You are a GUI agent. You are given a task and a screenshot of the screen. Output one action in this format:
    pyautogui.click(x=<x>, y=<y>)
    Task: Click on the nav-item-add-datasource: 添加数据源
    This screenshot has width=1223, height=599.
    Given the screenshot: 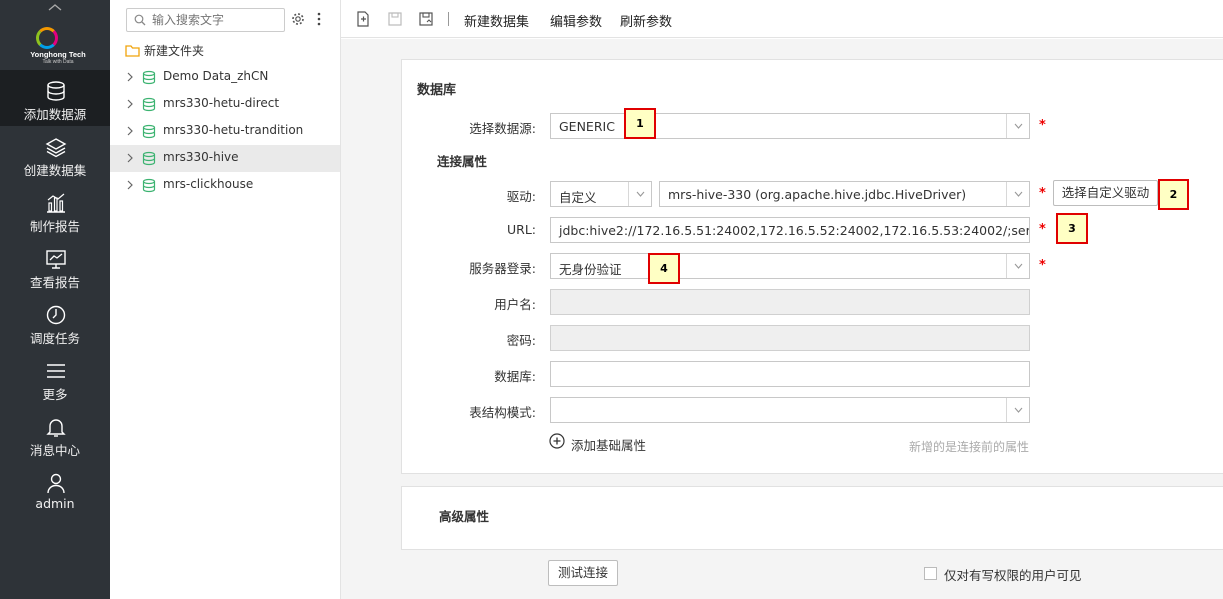 What is the action you would take?
    pyautogui.click(x=55, y=98)
    